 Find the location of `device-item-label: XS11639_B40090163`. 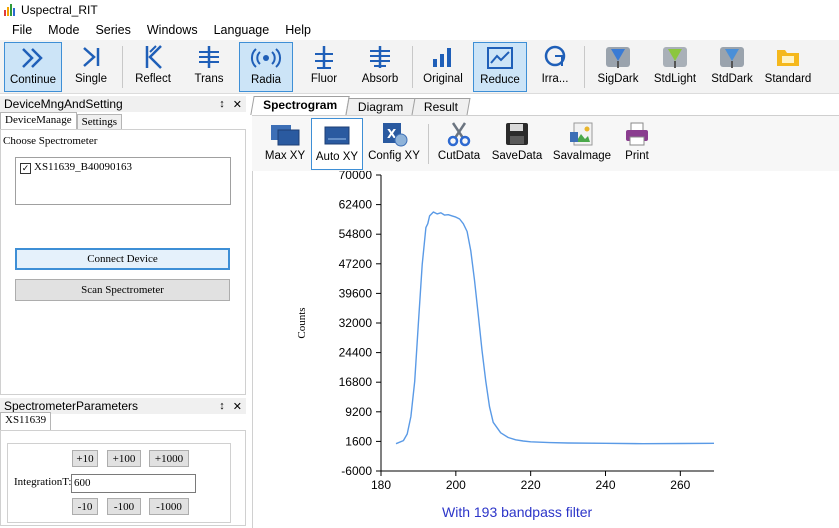

device-item-label: XS11639_B40090163 is located at coordinates (83, 167).